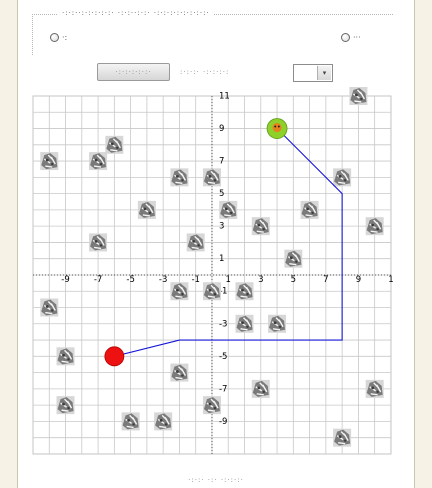 Image resolution: width=432 pixels, height=488 pixels. I want to click on player-icon, so click(277, 128).